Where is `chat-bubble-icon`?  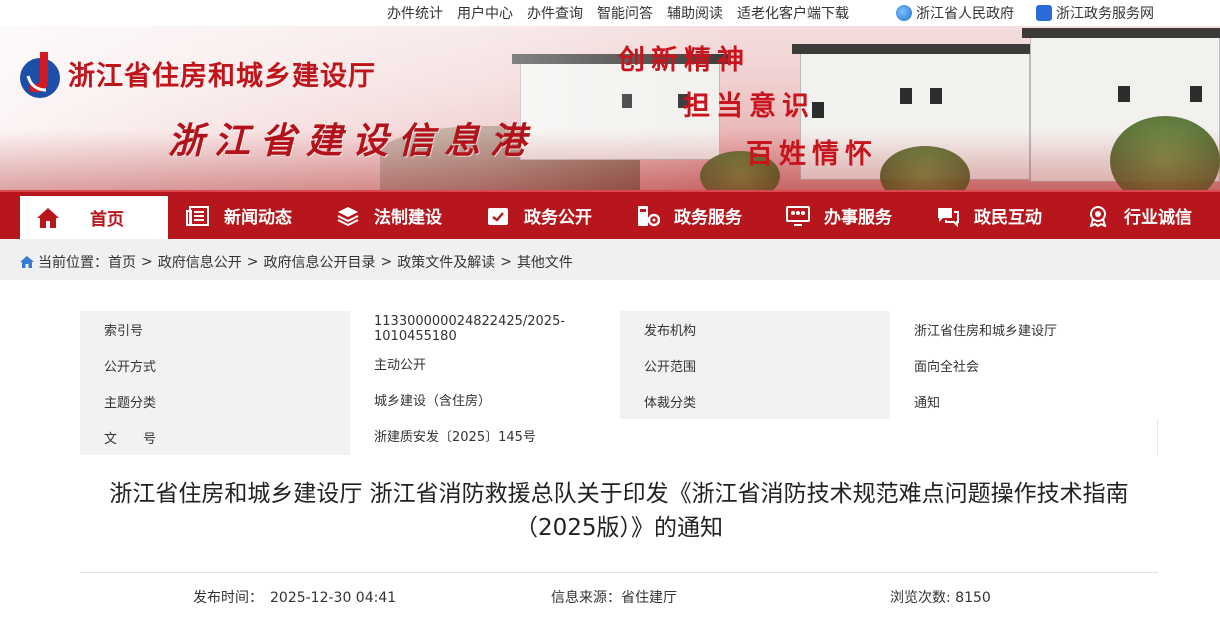
chat-bubble-icon is located at coordinates (948, 216).